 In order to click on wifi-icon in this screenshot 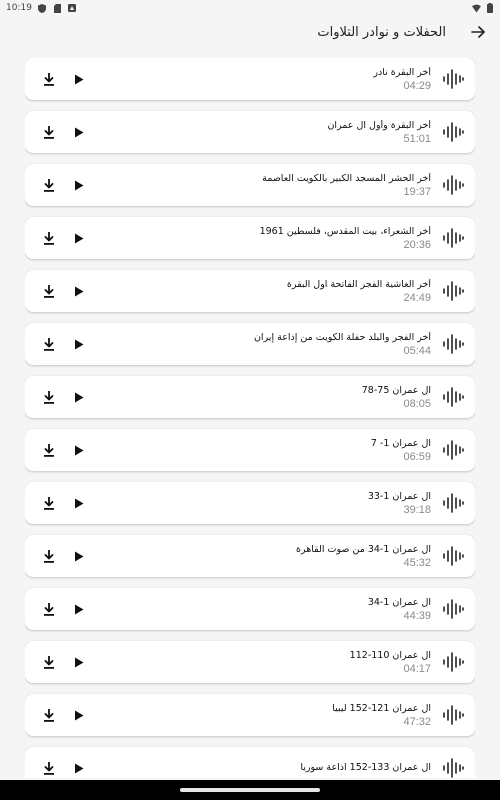, I will do `click(476, 8)`.